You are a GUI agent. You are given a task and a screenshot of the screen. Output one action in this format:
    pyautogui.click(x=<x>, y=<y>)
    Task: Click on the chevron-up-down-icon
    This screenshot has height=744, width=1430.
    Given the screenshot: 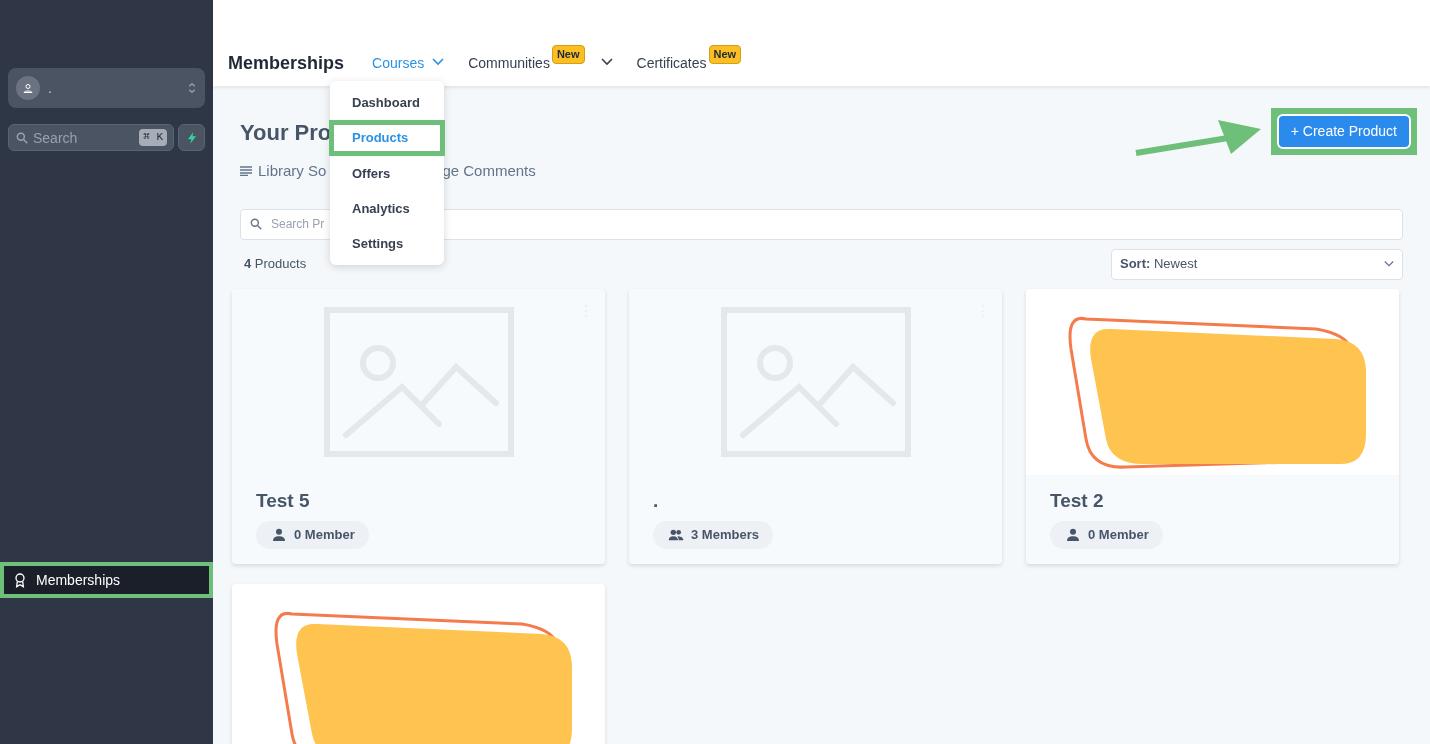 What is the action you would take?
    pyautogui.click(x=192, y=88)
    